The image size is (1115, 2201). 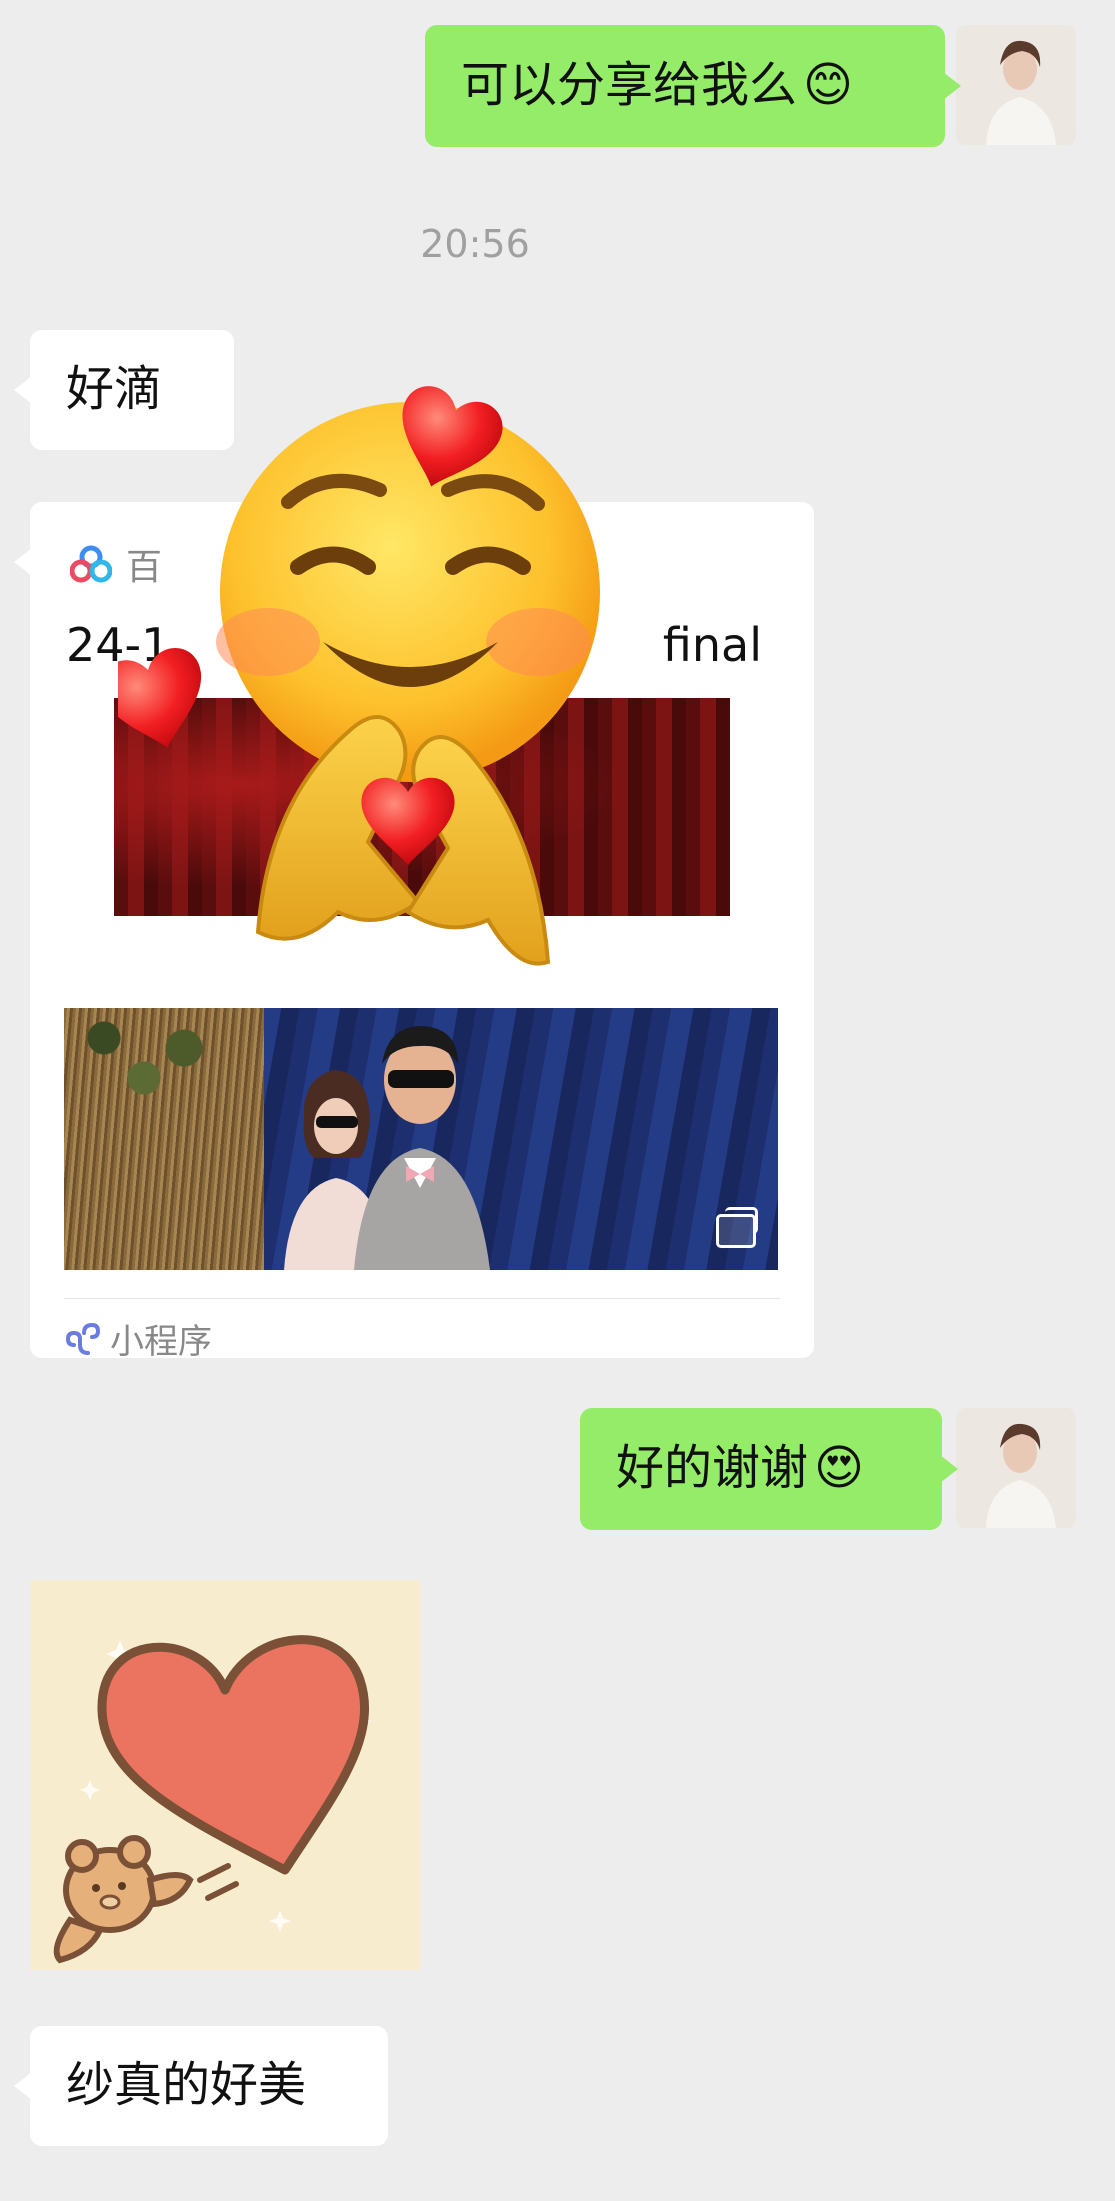 What do you see at coordinates (629, 85) in the screenshot?
I see `message-text: 可以分享给我么` at bounding box center [629, 85].